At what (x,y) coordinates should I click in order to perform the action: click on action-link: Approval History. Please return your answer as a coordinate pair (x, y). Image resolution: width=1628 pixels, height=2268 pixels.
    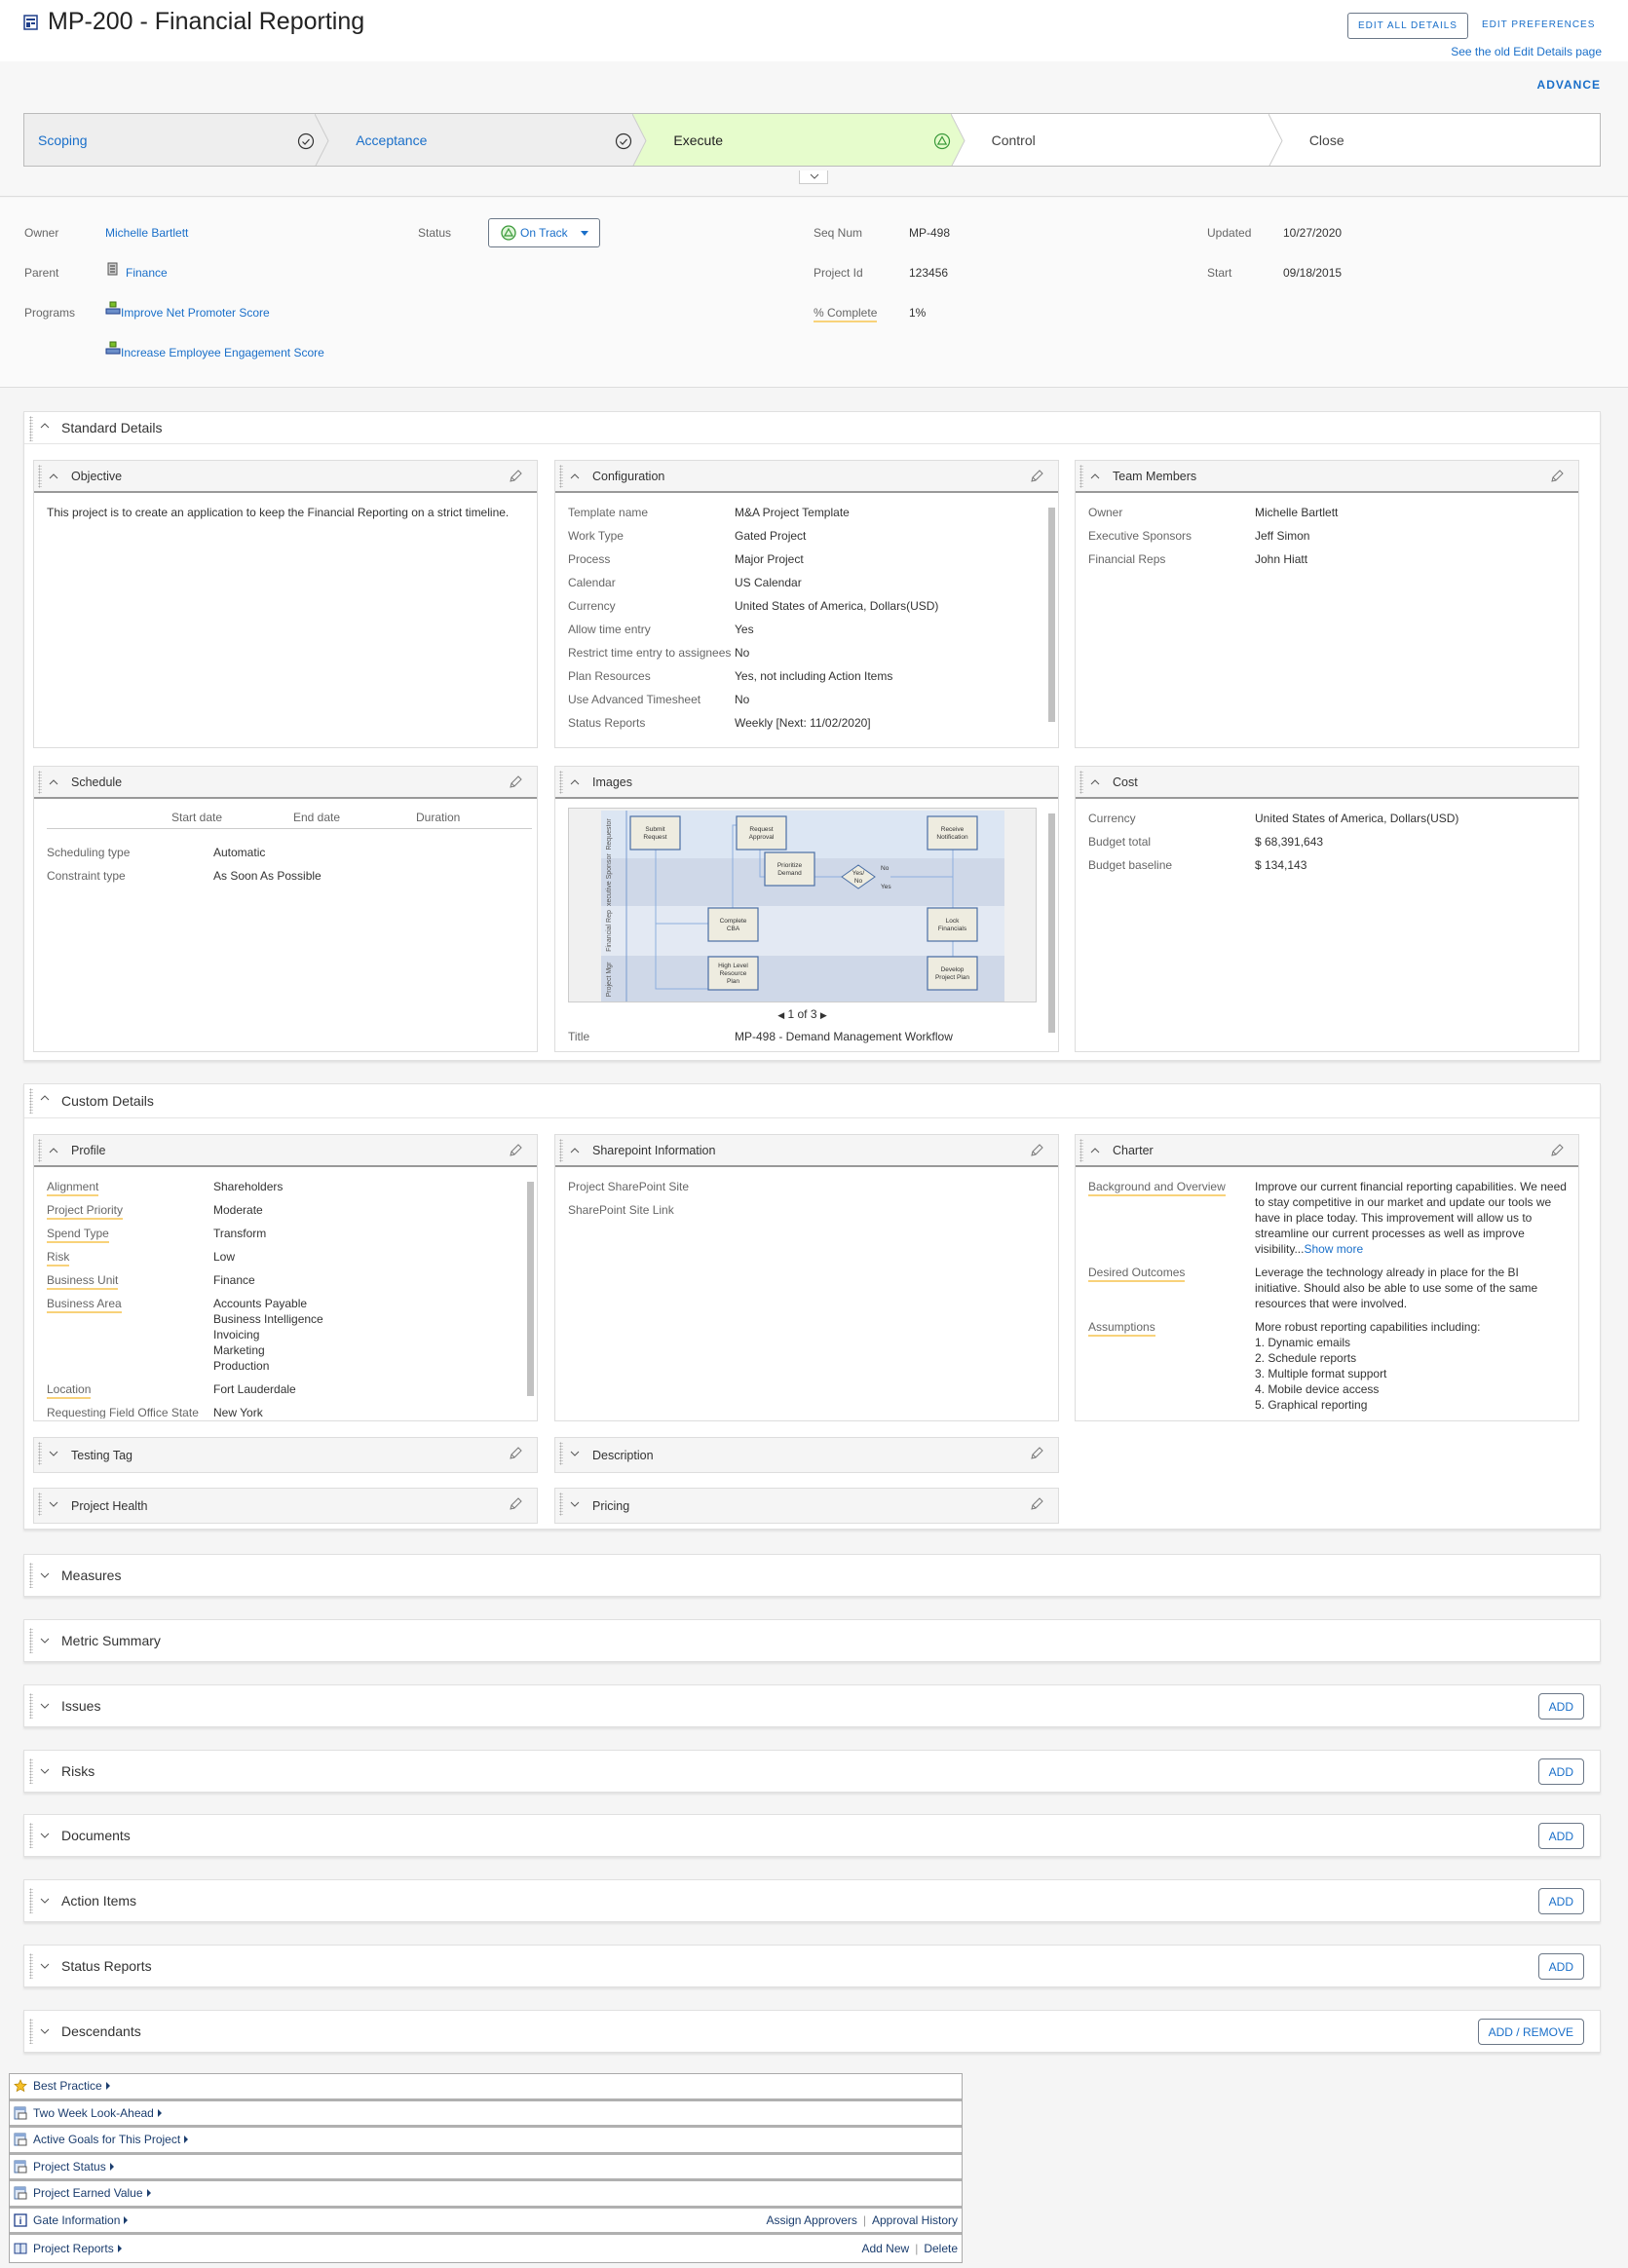
    Looking at the image, I should click on (915, 2220).